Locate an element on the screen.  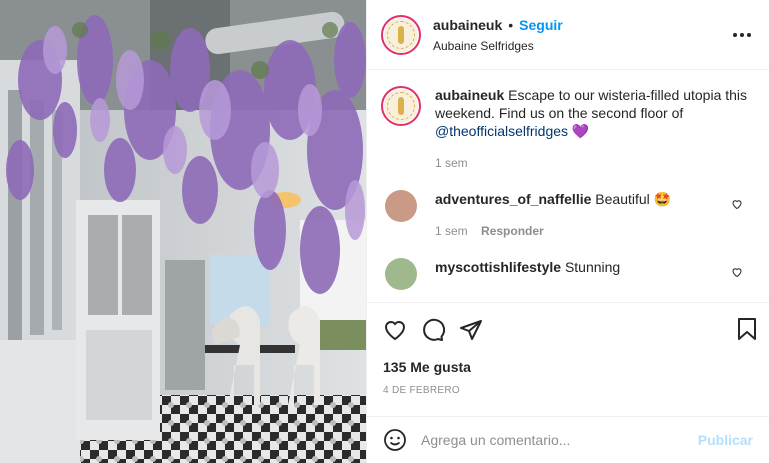
reply-button: Responder is located at coordinates (512, 231).